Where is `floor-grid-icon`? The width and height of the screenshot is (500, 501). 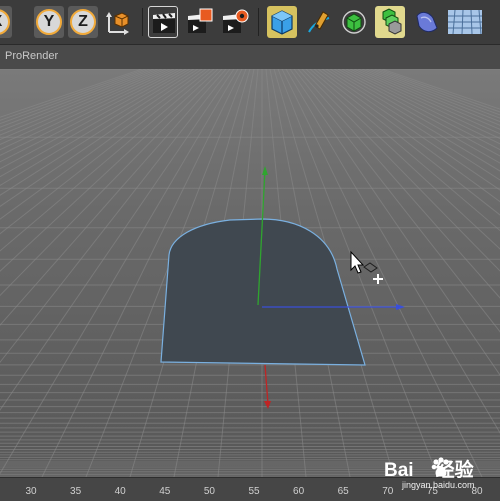 floor-grid-icon is located at coordinates (465, 22).